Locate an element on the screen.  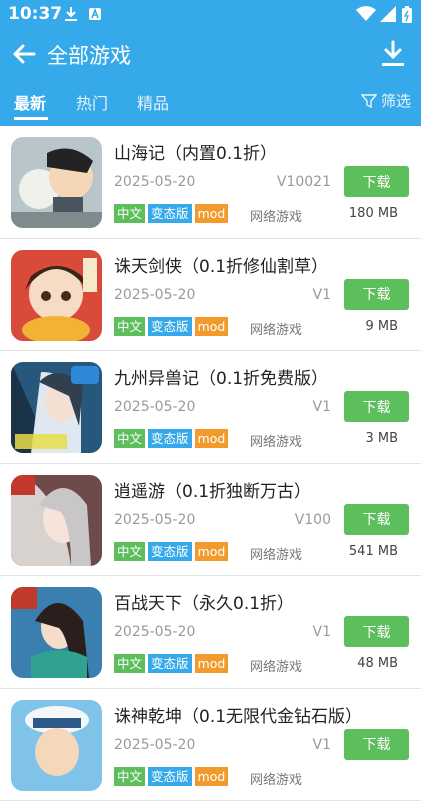
wifi-icon is located at coordinates (366, 16).